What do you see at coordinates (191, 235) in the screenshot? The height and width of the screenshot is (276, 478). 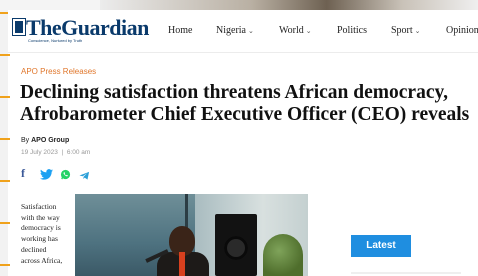 I see `article-photo` at bounding box center [191, 235].